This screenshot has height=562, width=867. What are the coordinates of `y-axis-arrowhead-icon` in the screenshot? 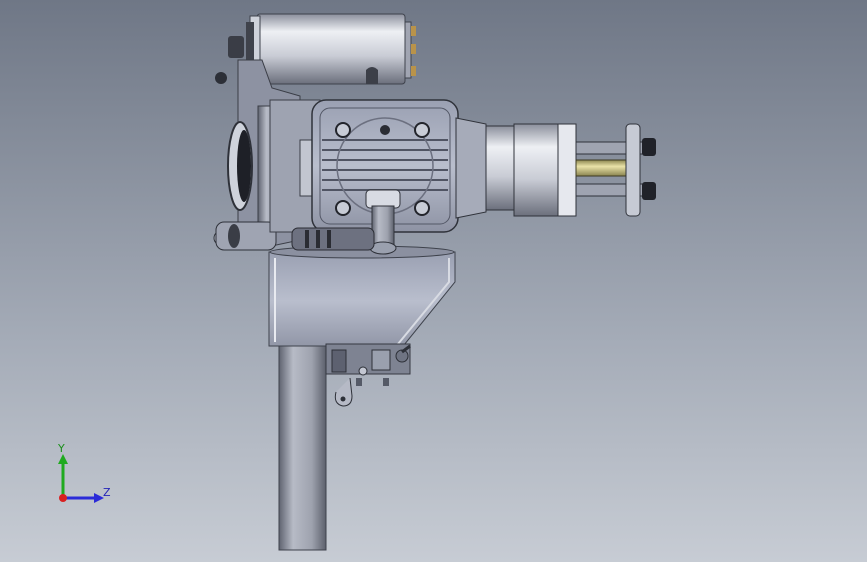 It's located at (63, 459).